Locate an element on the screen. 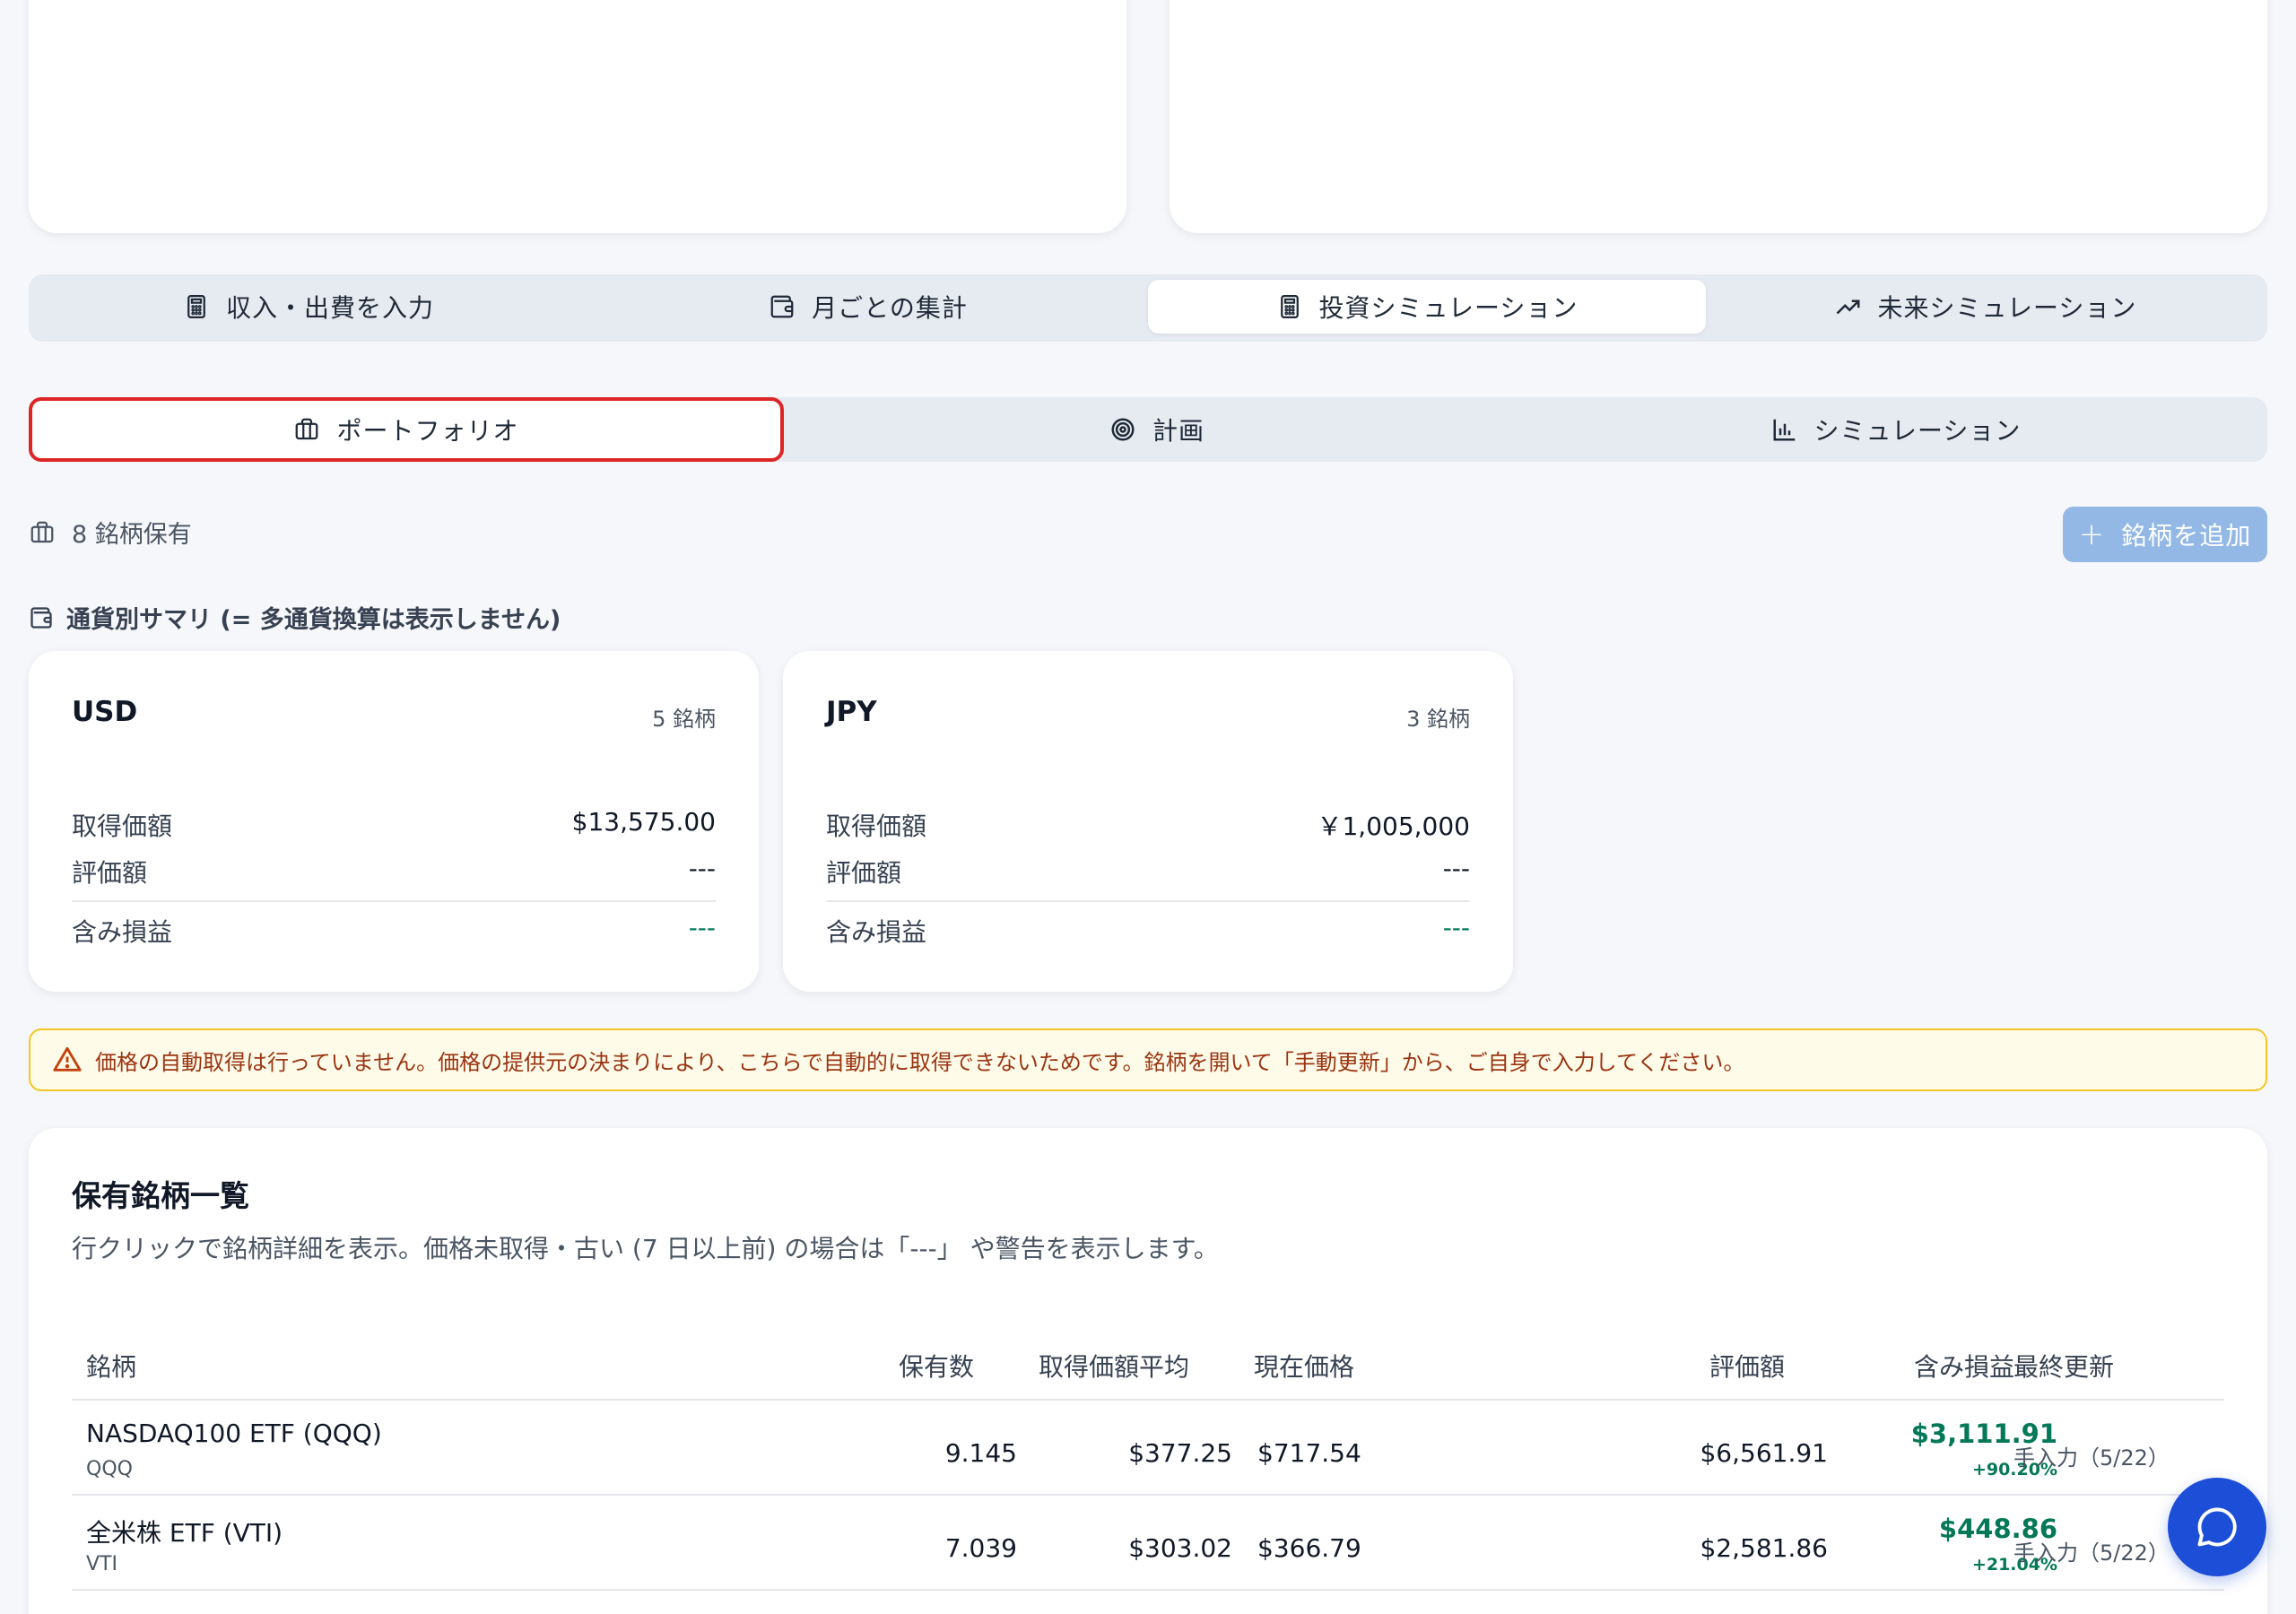 Image resolution: width=2296 pixels, height=1614 pixels. column-header-value: 評価額 is located at coordinates (1747, 1367).